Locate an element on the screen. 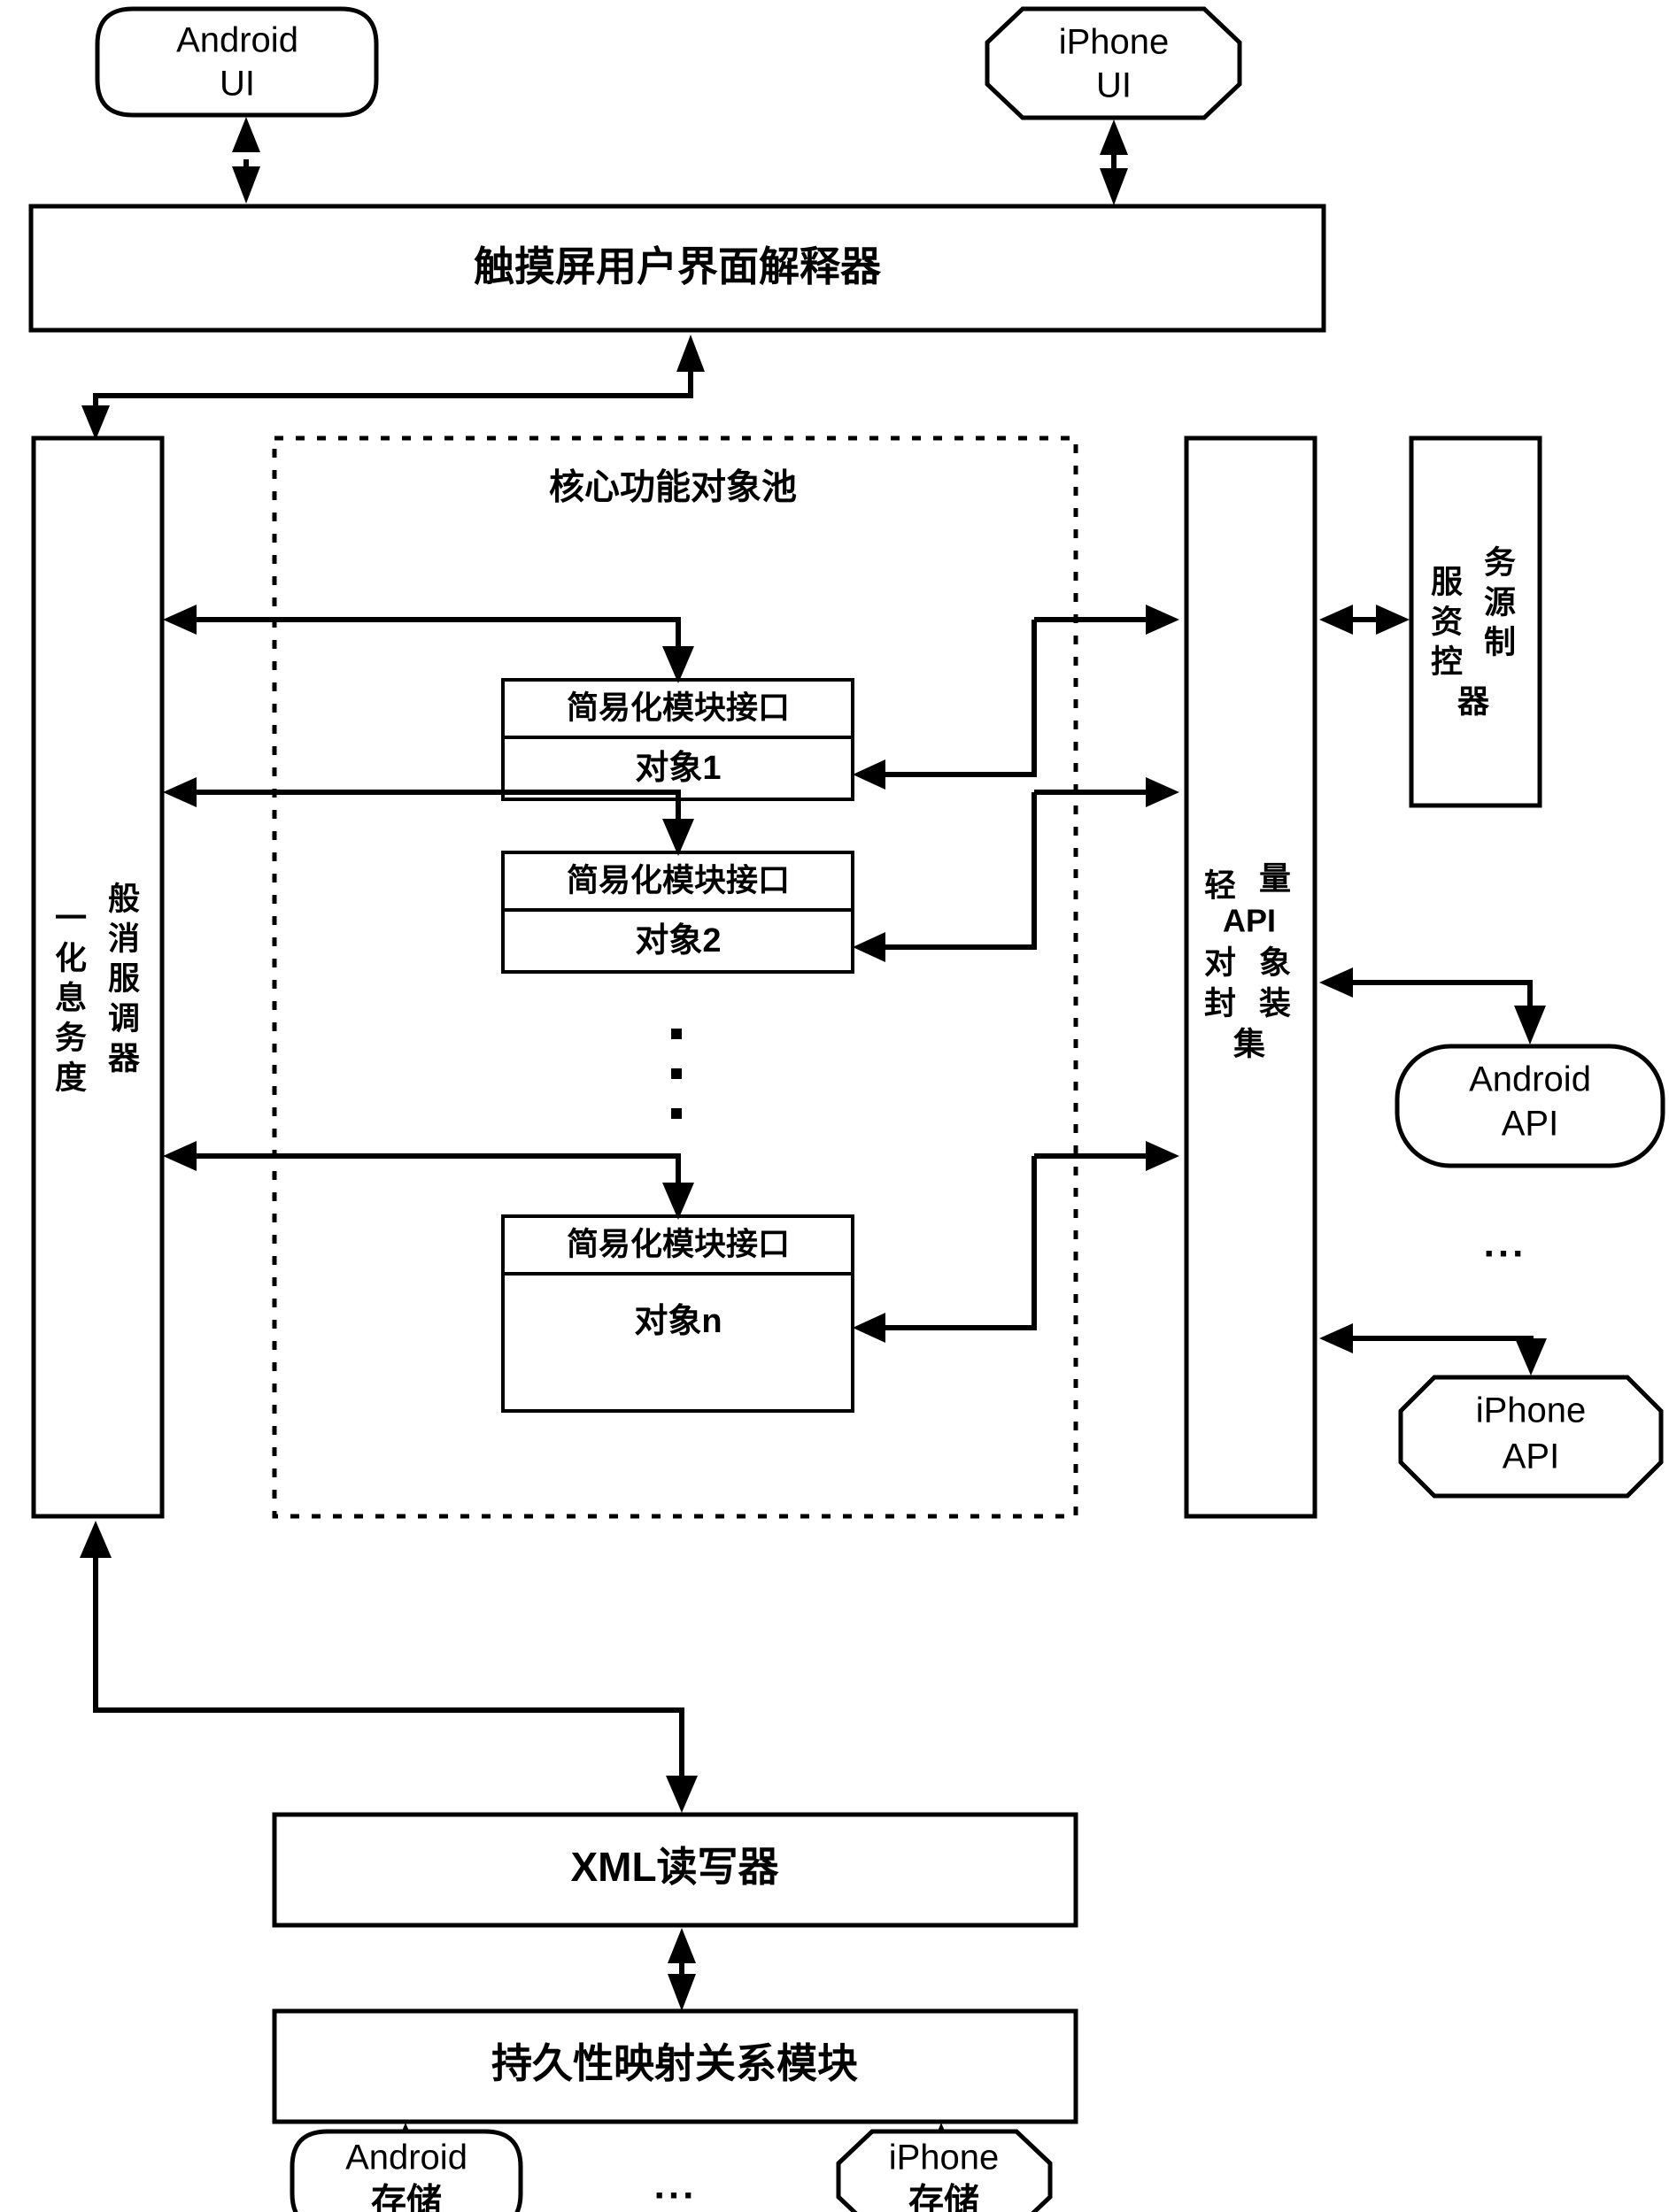 The image size is (1669, 2212). iphone-ui-label-2: UI is located at coordinates (1114, 85).